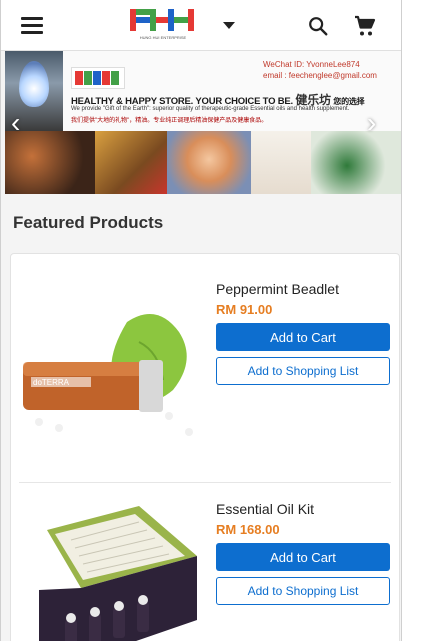 Image resolution: width=428 pixels, height=641 pixels. Describe the element at coordinates (281, 162) in the screenshot. I see `product-box-image` at that location.